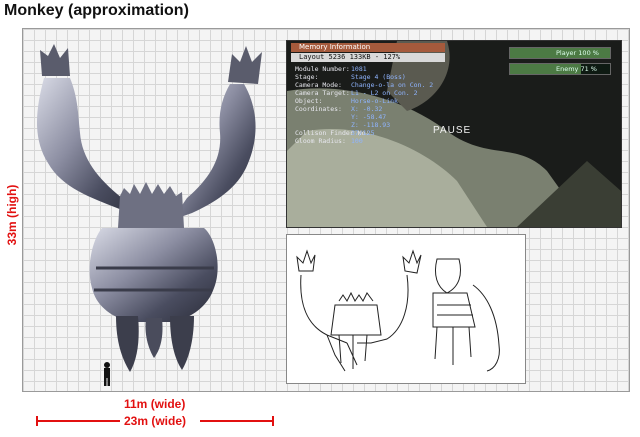 The height and width of the screenshot is (437, 640). What do you see at coordinates (307, 77) in the screenshot?
I see `debug-row-label: Stage:` at bounding box center [307, 77].